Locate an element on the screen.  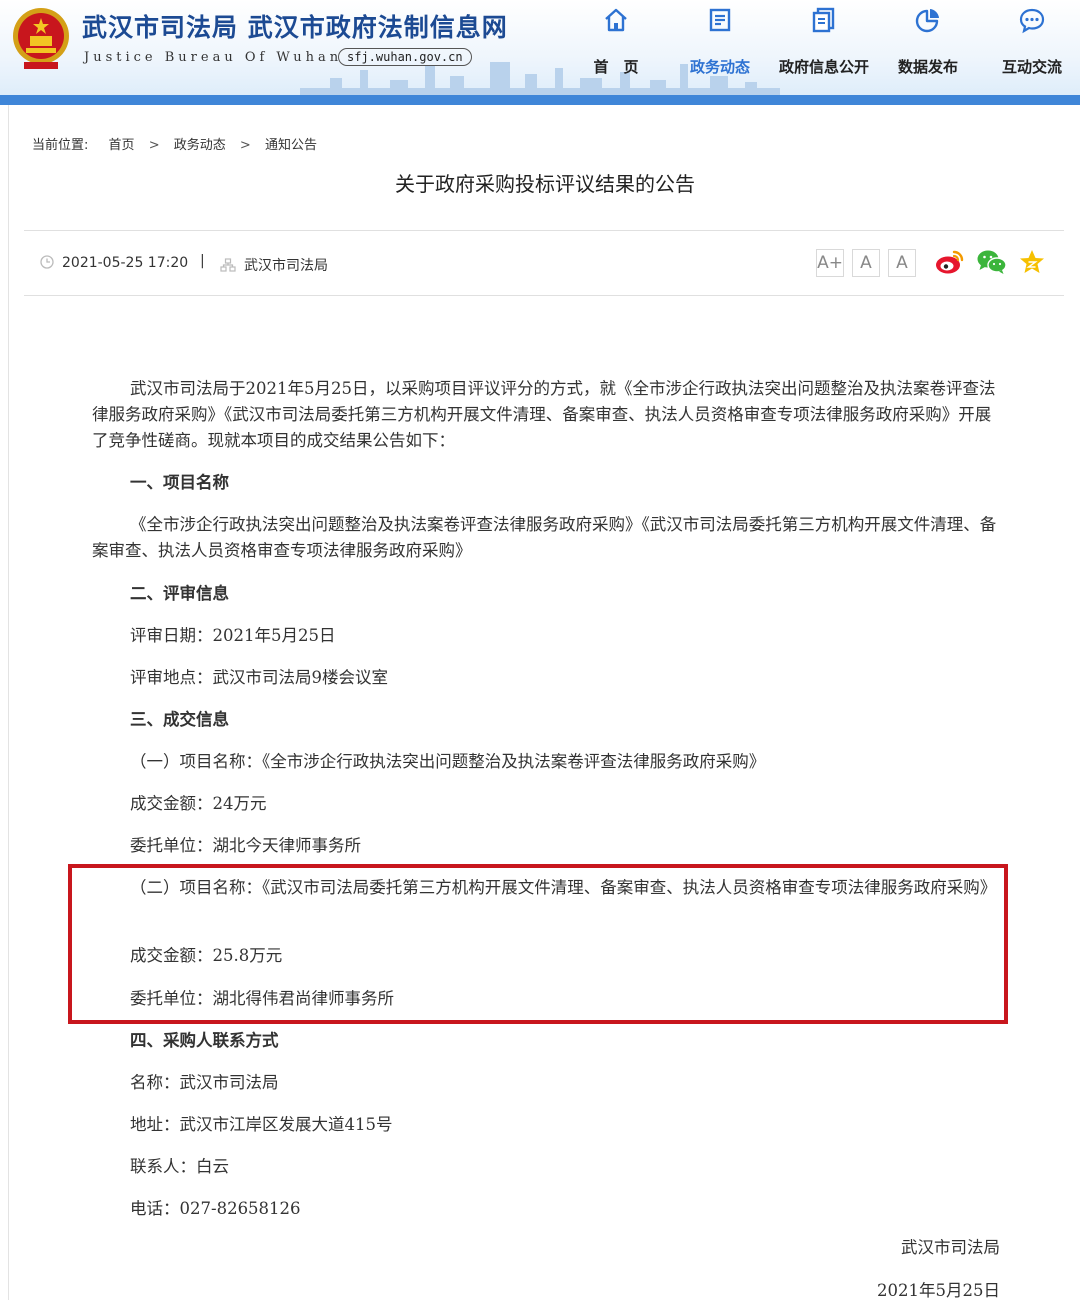
signature-organization: 武汉市司法局 is located at coordinates (950, 1247).